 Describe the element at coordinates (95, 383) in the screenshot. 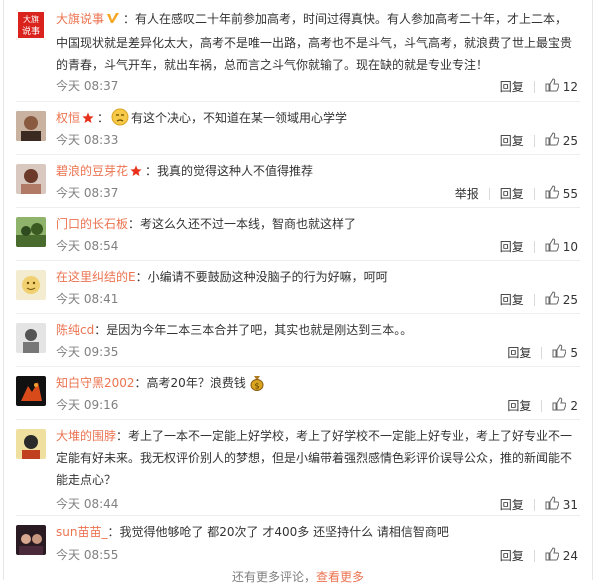

I see `username-link: 知白守黑2002` at that location.